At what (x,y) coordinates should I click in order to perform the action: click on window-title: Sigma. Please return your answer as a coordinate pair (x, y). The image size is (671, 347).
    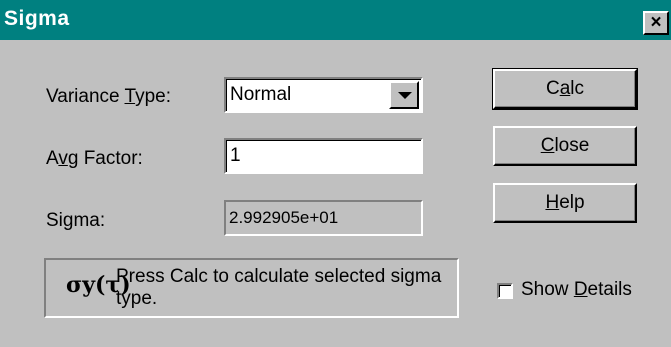
    Looking at the image, I should click on (37, 18).